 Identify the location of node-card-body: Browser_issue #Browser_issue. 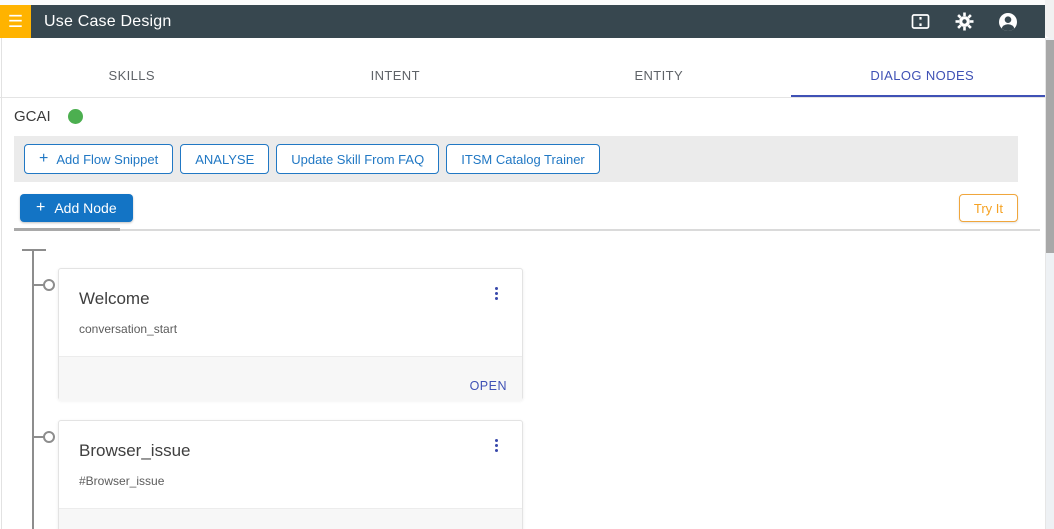
(290, 464).